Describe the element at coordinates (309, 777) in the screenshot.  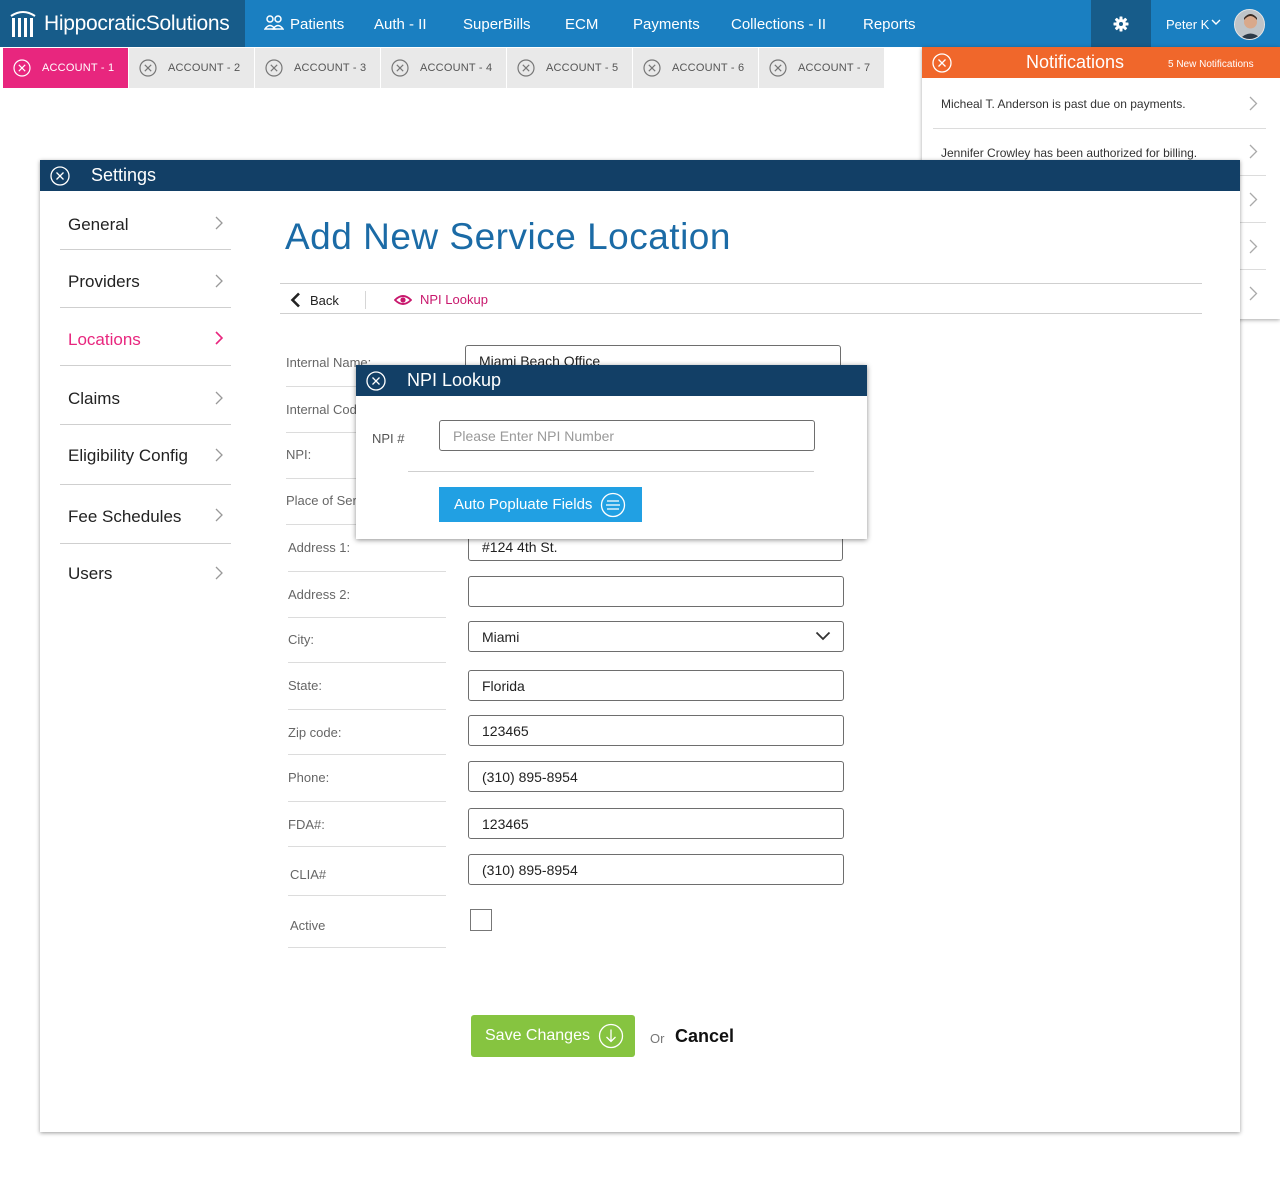
I see `phone-label: Phone:` at that location.